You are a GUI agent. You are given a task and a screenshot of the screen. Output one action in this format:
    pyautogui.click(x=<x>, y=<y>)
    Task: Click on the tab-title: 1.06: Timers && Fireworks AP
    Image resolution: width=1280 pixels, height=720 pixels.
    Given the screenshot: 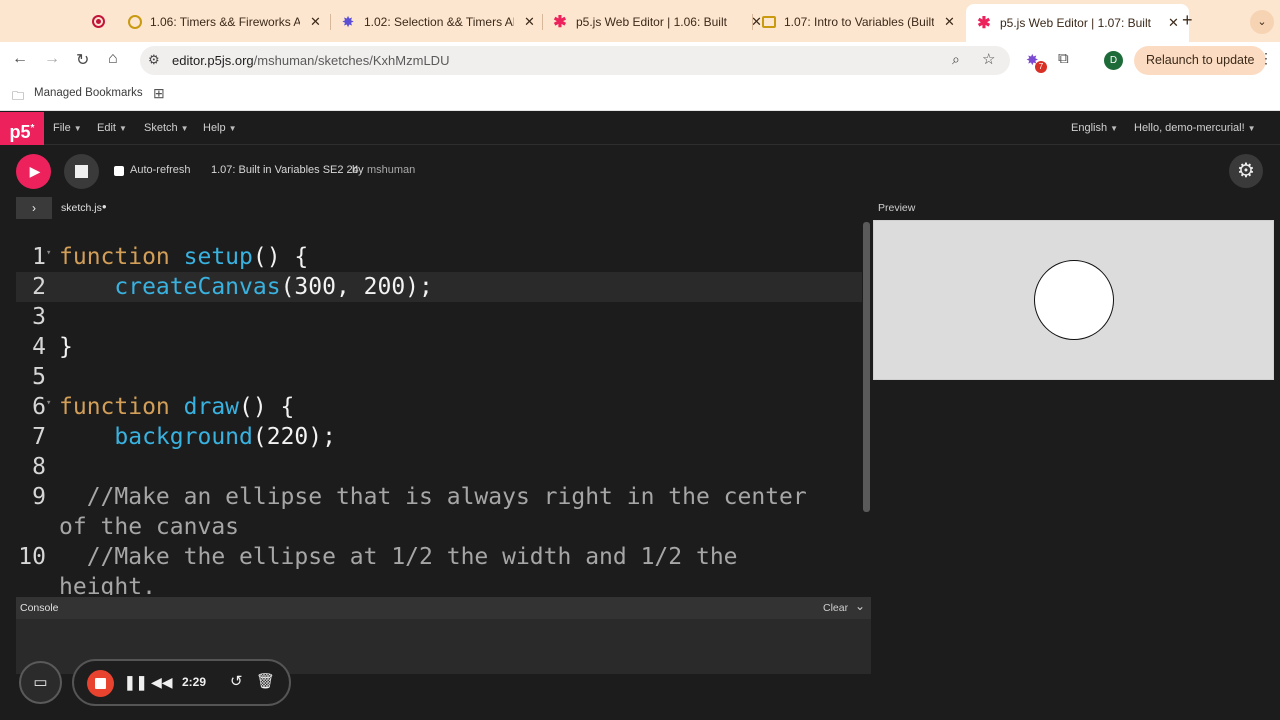 What is the action you would take?
    pyautogui.click(x=225, y=22)
    